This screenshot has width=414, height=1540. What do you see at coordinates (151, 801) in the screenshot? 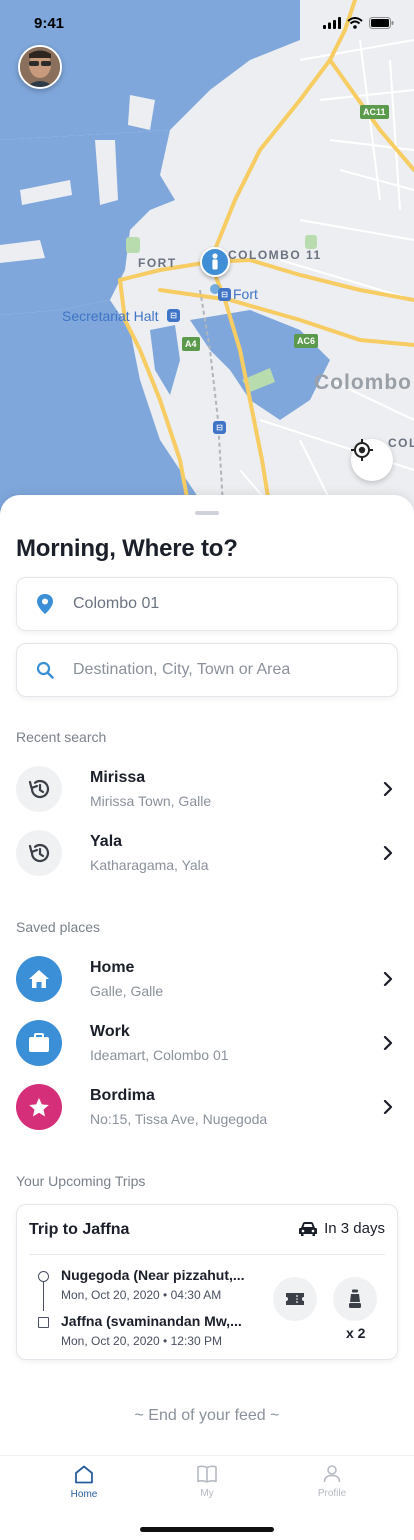
I see `list-item-subtitle: Mirissa Town, Galle` at bounding box center [151, 801].